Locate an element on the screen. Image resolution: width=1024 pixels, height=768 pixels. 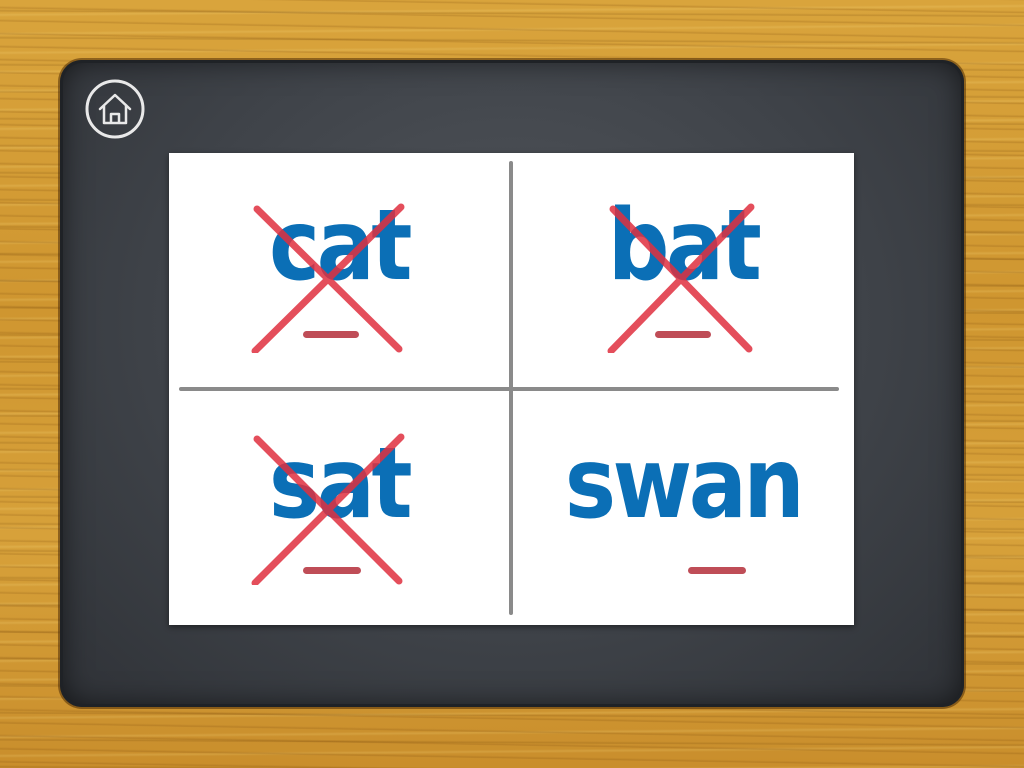
word-option-bat: bat is located at coordinates (683, 269).